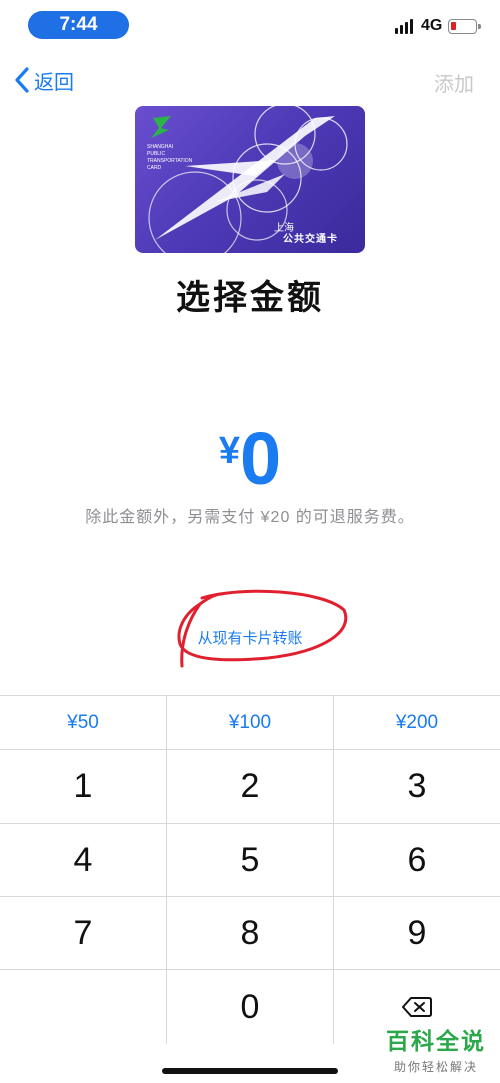 The width and height of the screenshot is (500, 1083). Describe the element at coordinates (454, 82) in the screenshot. I see `add-button: 添加` at that location.